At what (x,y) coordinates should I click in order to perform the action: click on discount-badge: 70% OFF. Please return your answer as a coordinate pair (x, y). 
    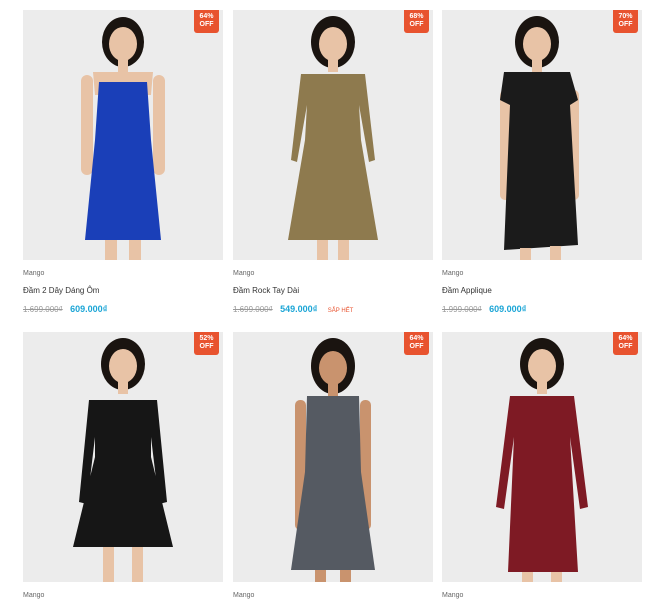
    Looking at the image, I should click on (625, 21).